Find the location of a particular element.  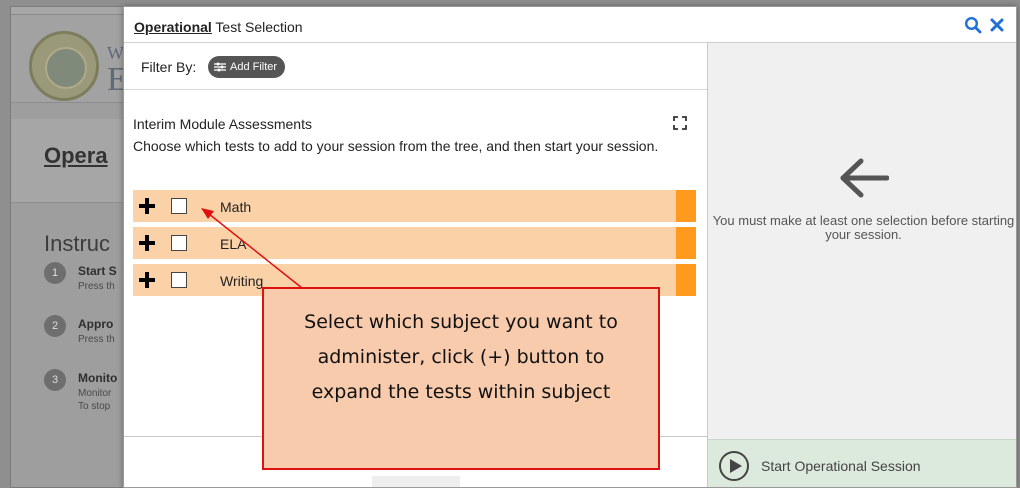

close-icon is located at coordinates (997, 25).